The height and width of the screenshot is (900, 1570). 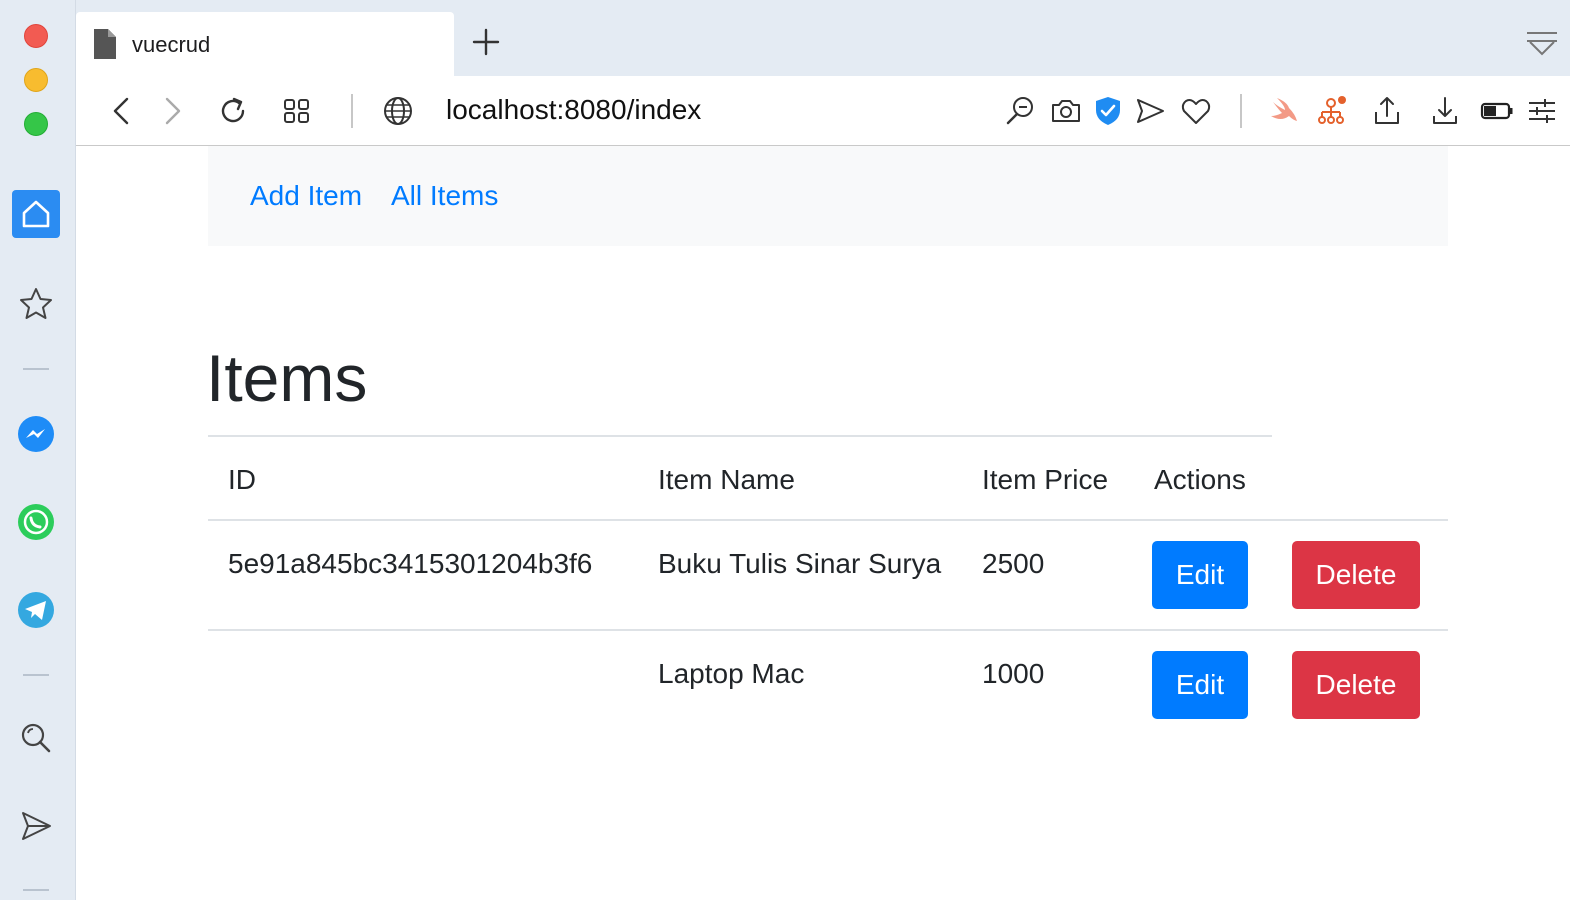 What do you see at coordinates (1013, 563) in the screenshot?
I see `cell-item-price: 2500` at bounding box center [1013, 563].